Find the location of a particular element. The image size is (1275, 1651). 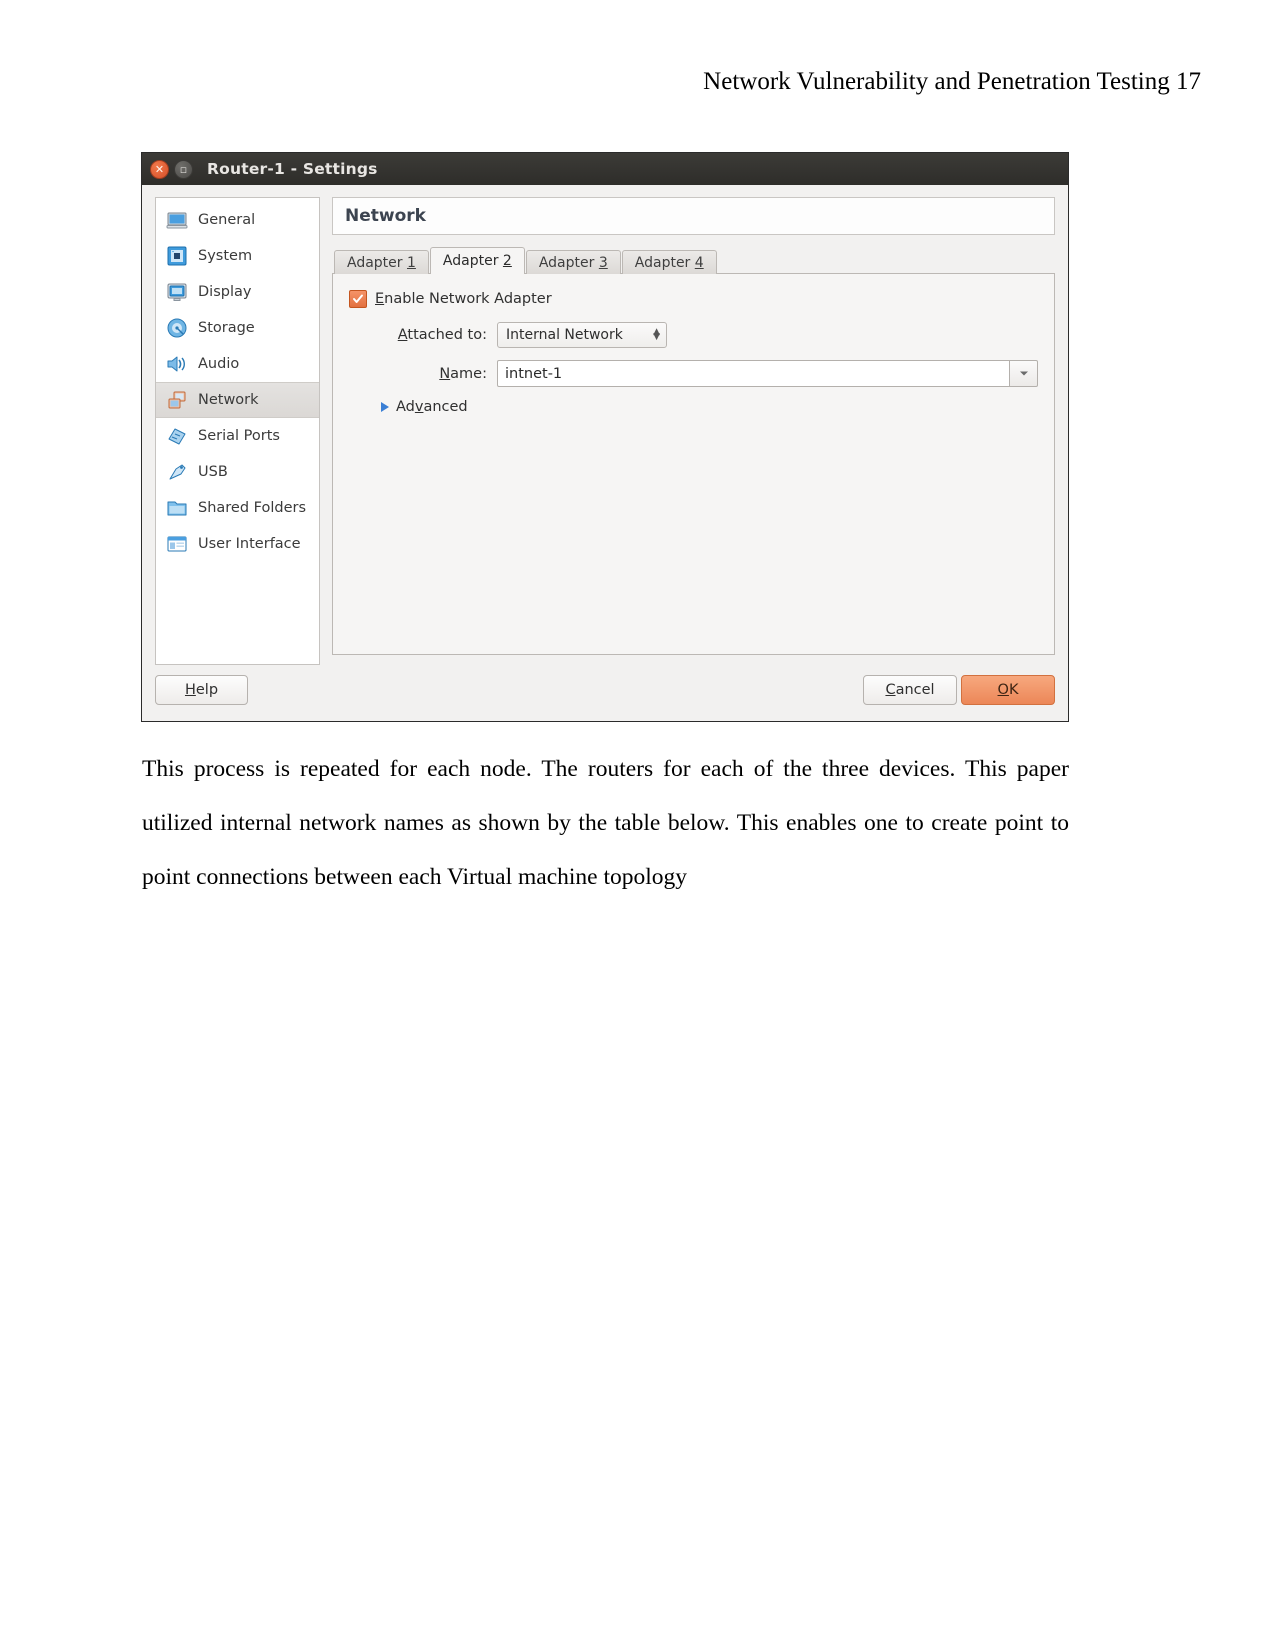

sidebar-item-storage: Storage is located at coordinates (237, 328).